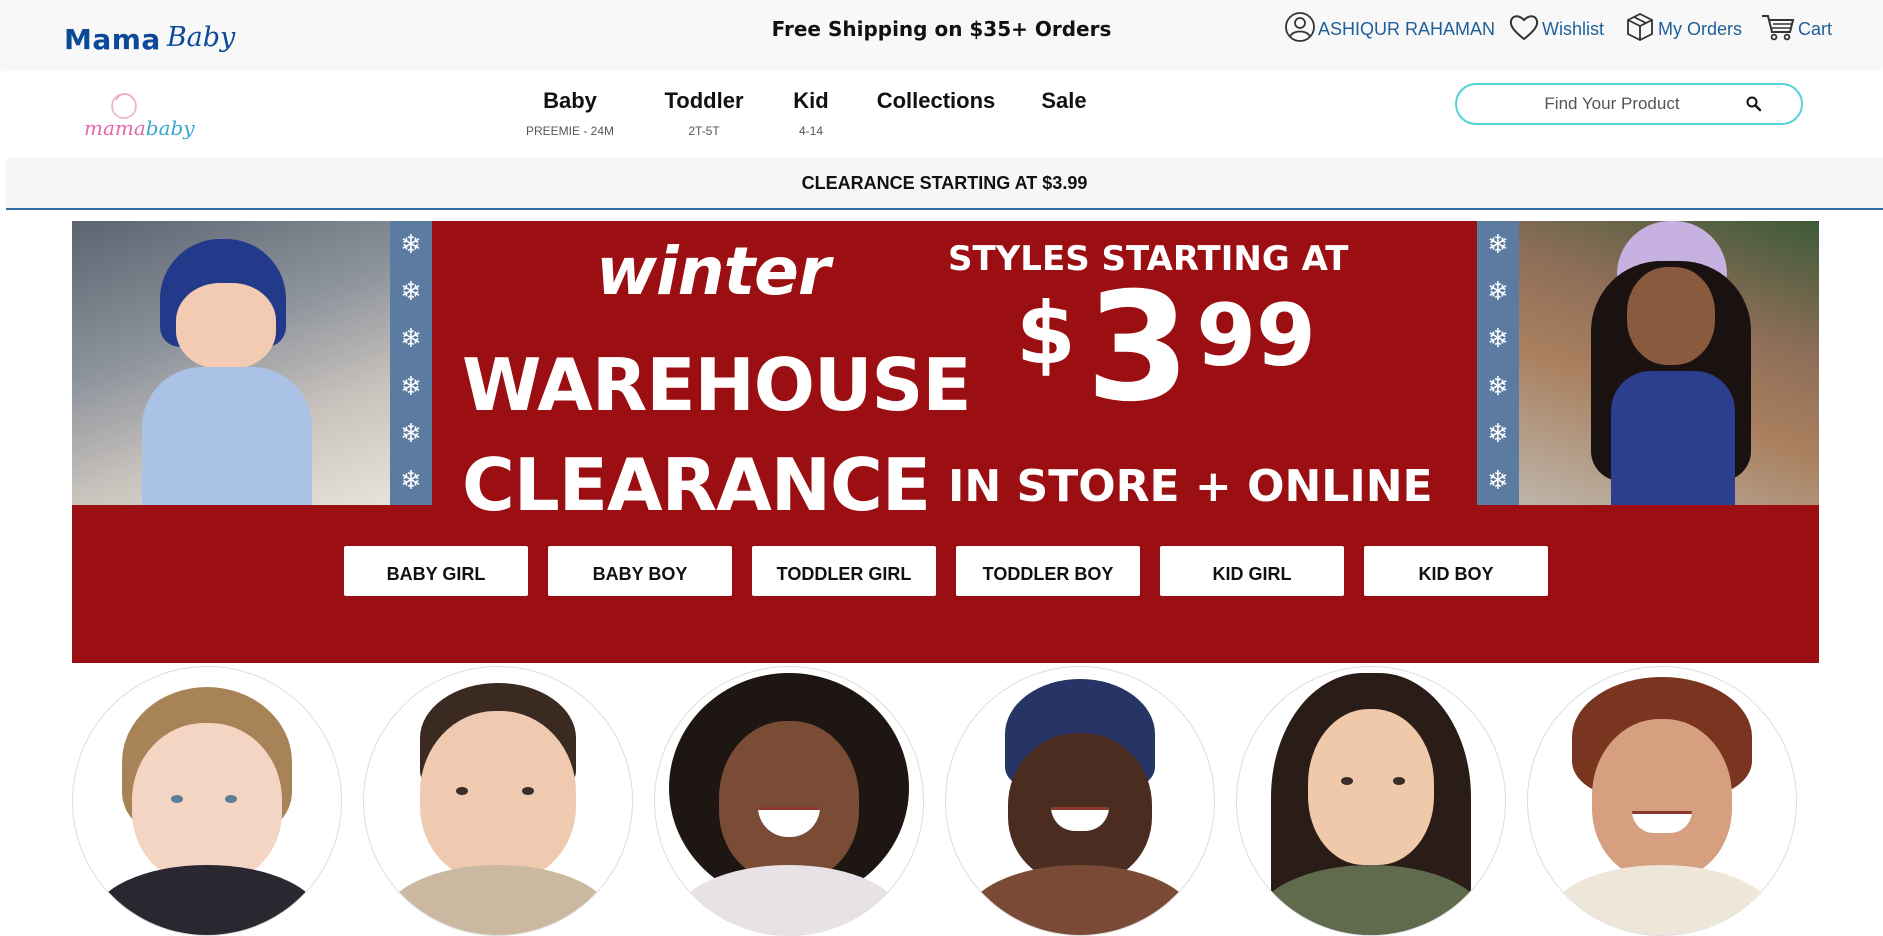  What do you see at coordinates (1252, 571) in the screenshot?
I see `category-button-kid-girl: KID GIRL` at bounding box center [1252, 571].